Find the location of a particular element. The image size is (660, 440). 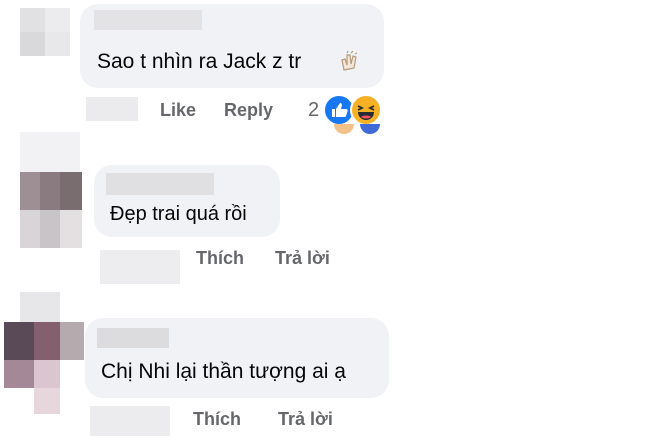

comment-text: Sao t nhìn ra Jack z tr is located at coordinates (199, 61).